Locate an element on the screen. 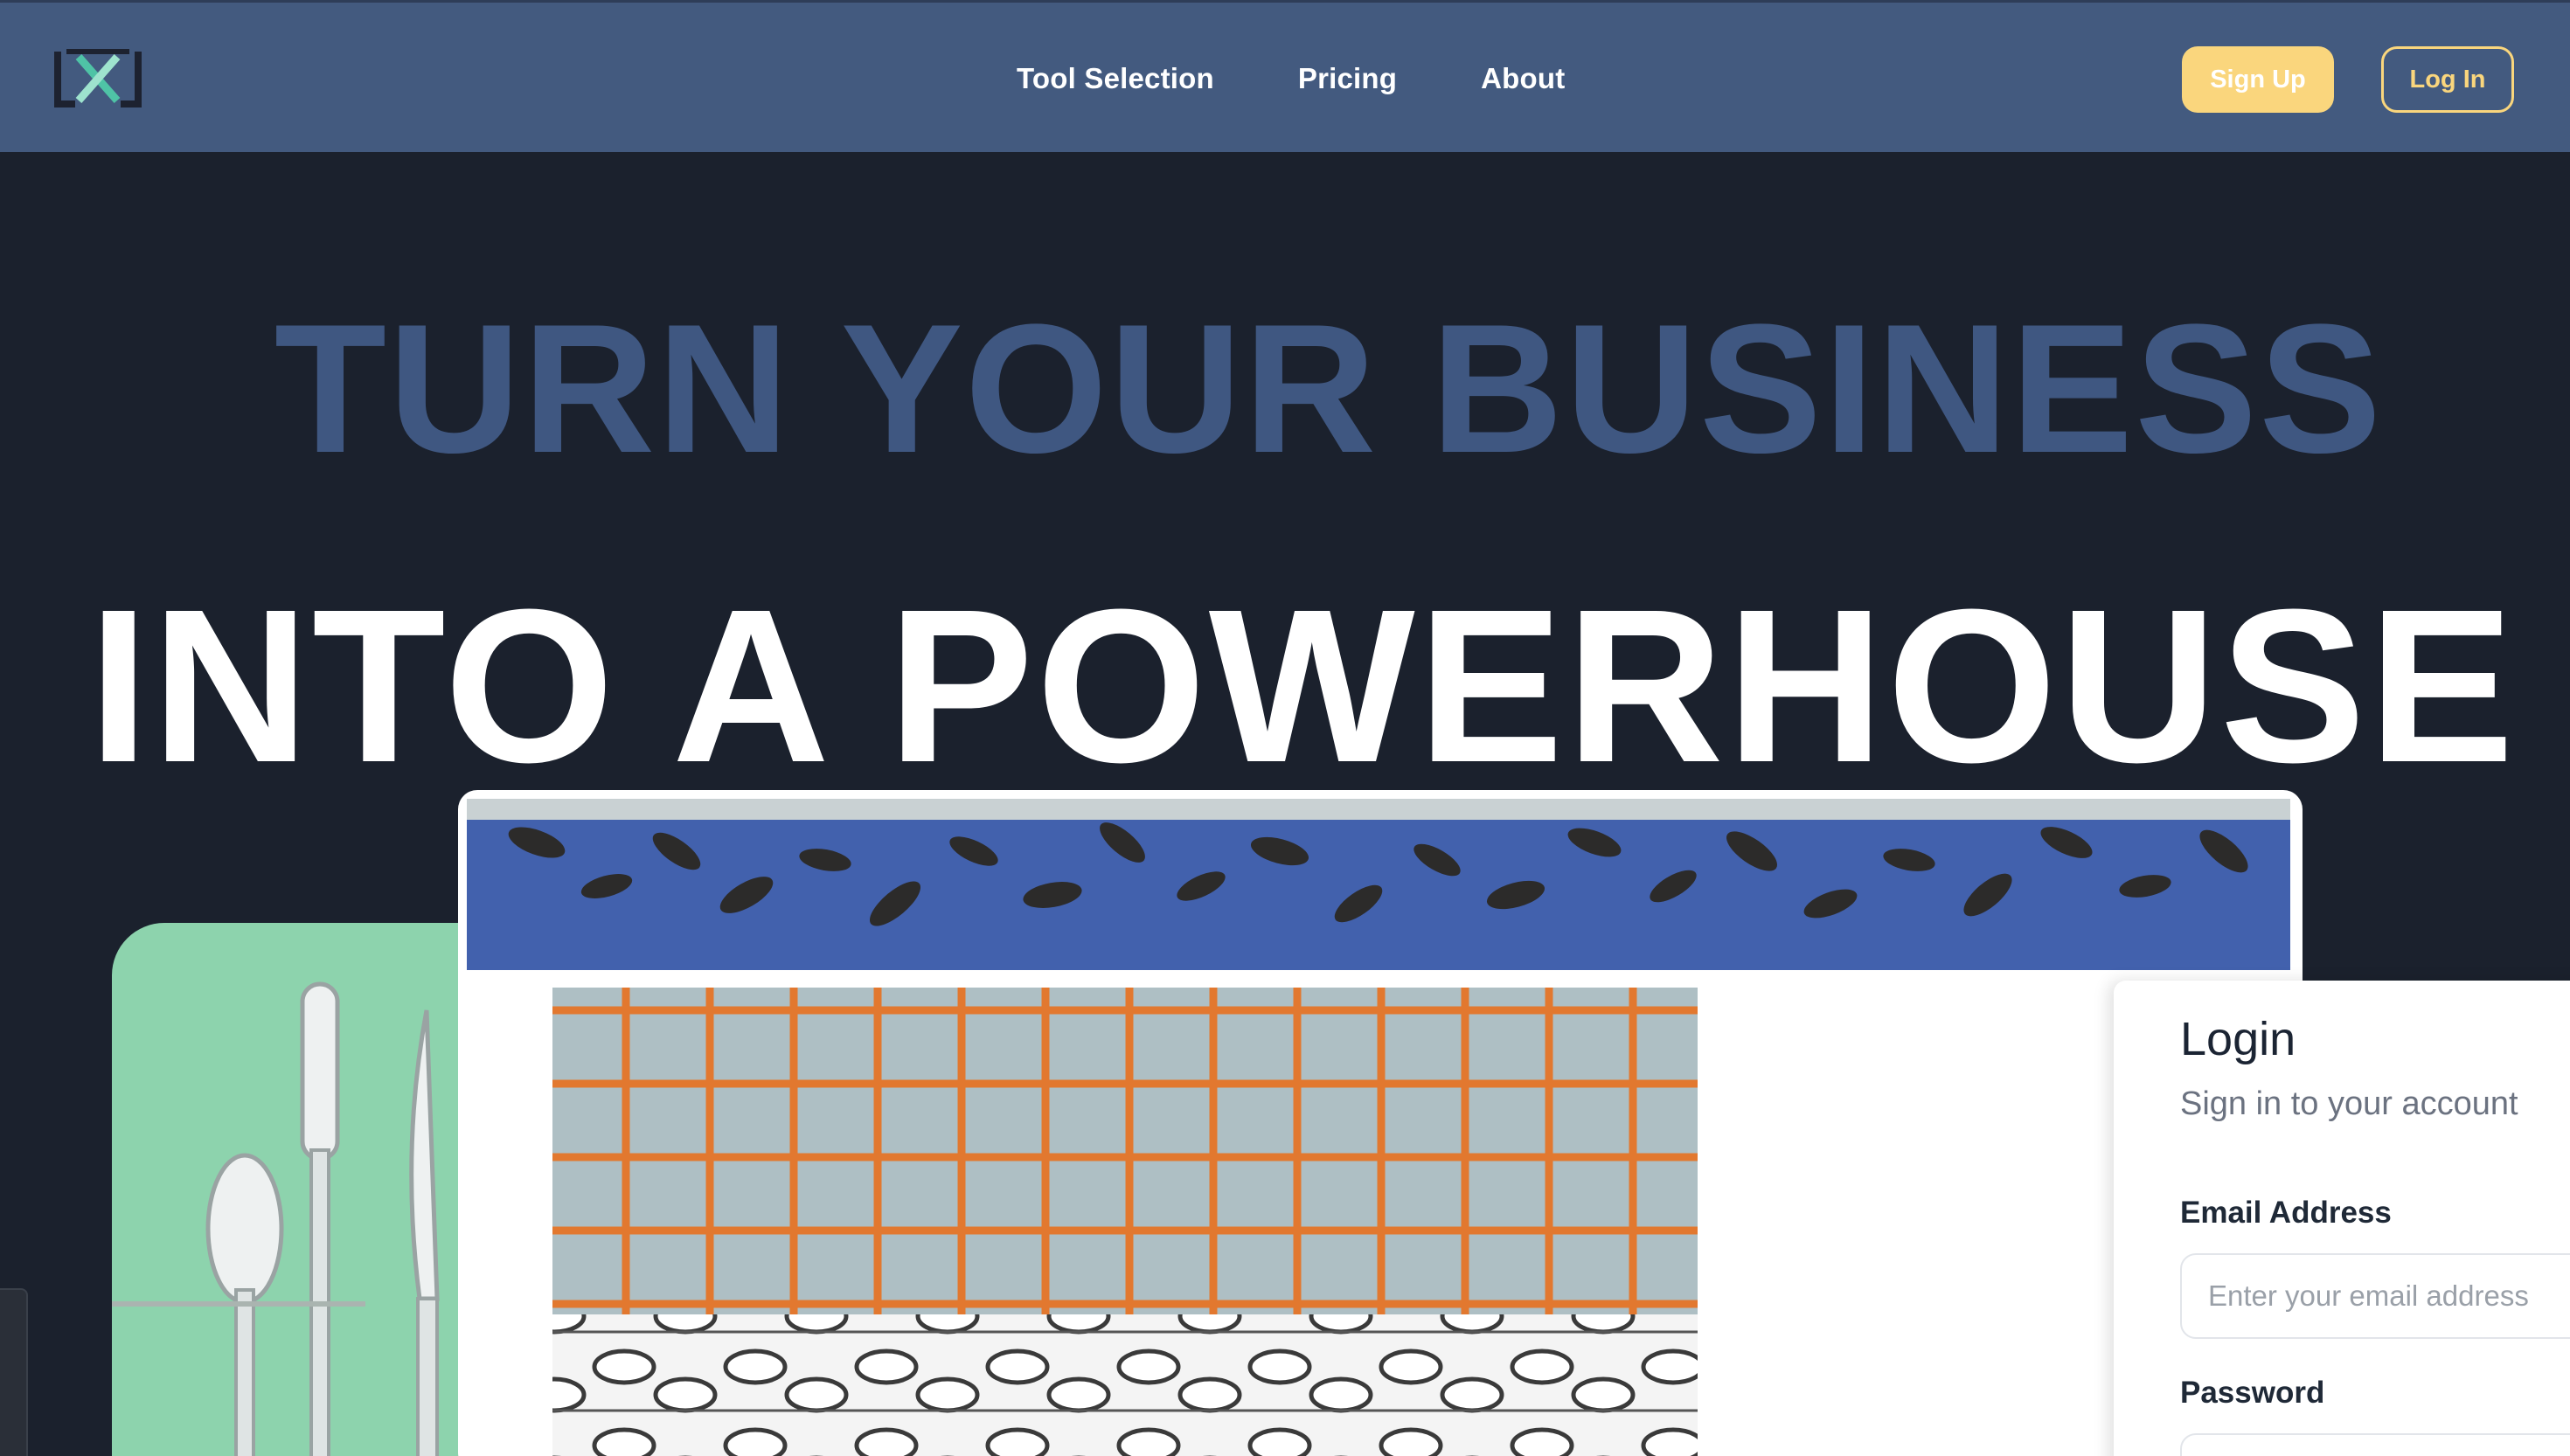 The image size is (2570, 1456). password-label: Password is located at coordinates (2252, 1393).